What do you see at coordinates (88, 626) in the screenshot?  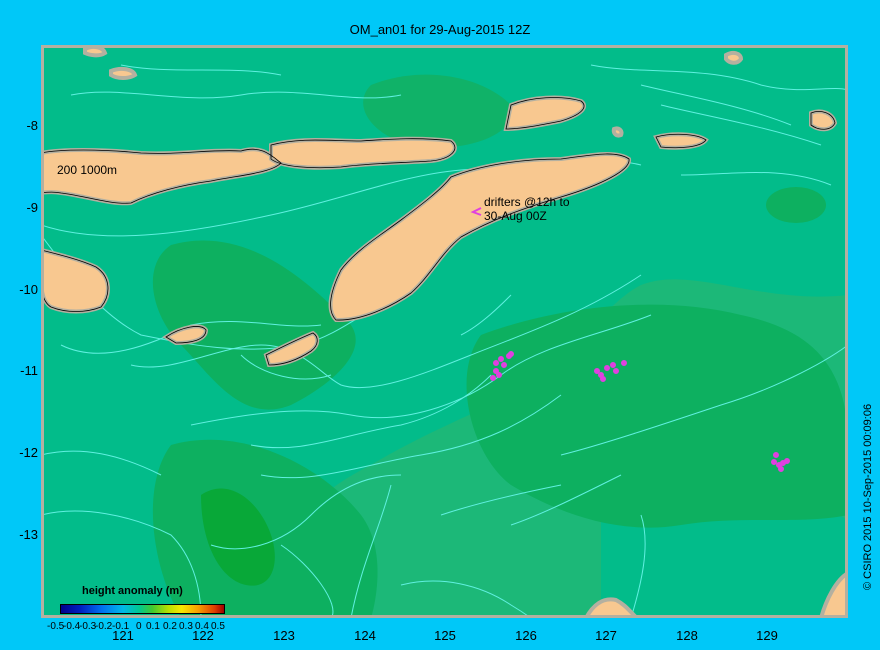 I see `colorbar-tick-label: -0.3` at bounding box center [88, 626].